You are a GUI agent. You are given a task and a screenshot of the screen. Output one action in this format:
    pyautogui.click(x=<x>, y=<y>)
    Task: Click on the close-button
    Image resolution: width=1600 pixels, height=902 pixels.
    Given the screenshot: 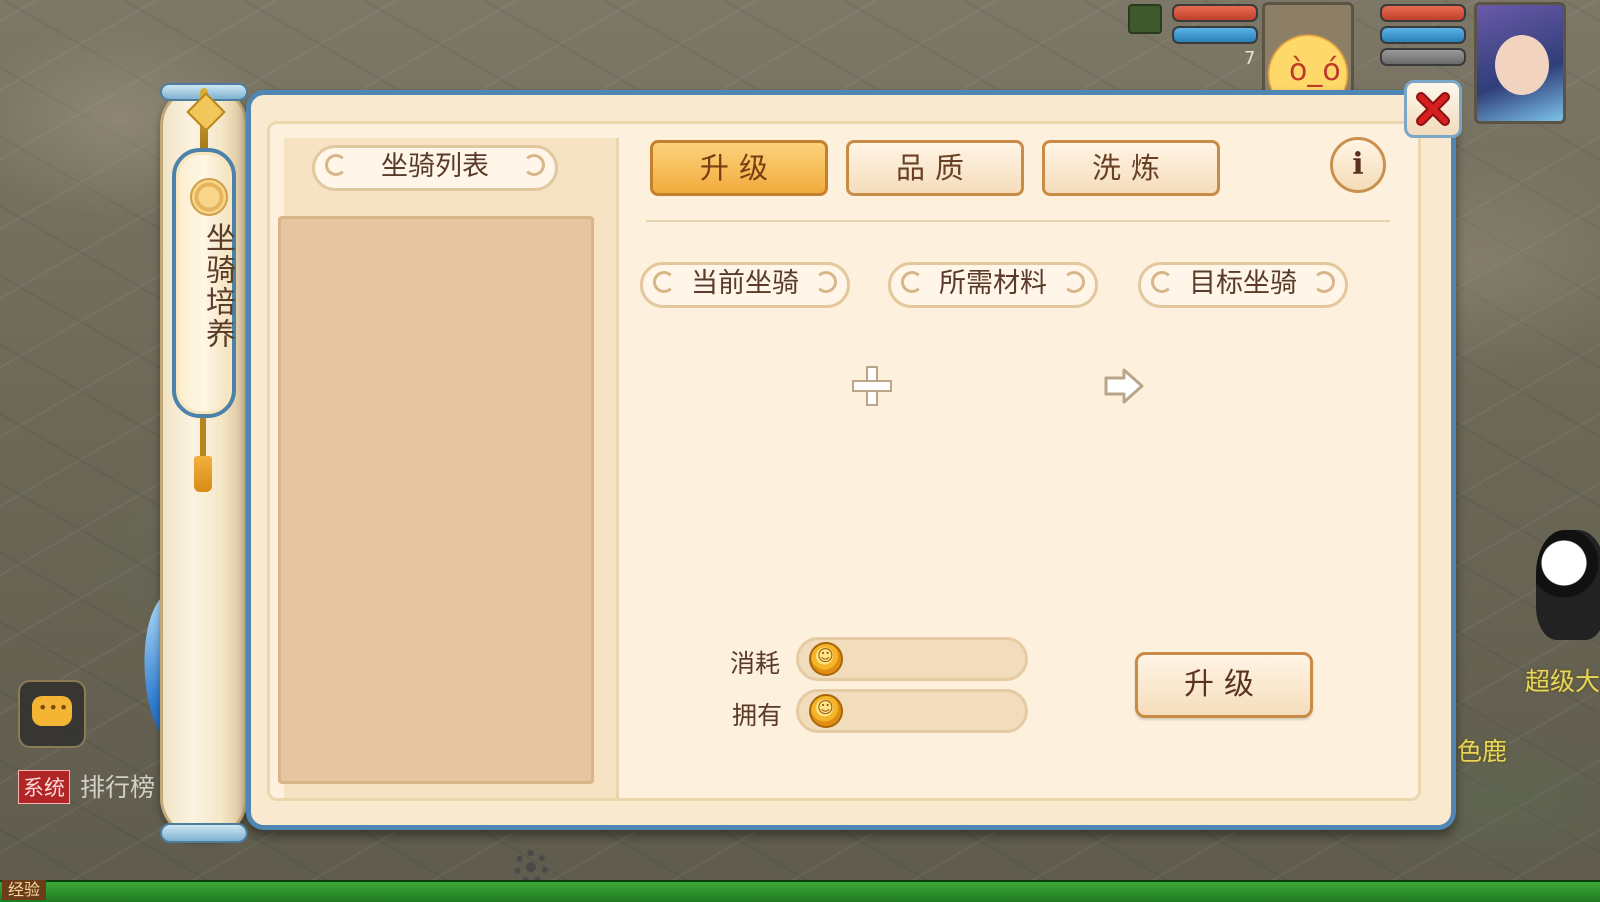 What is the action you would take?
    pyautogui.click(x=1433, y=109)
    